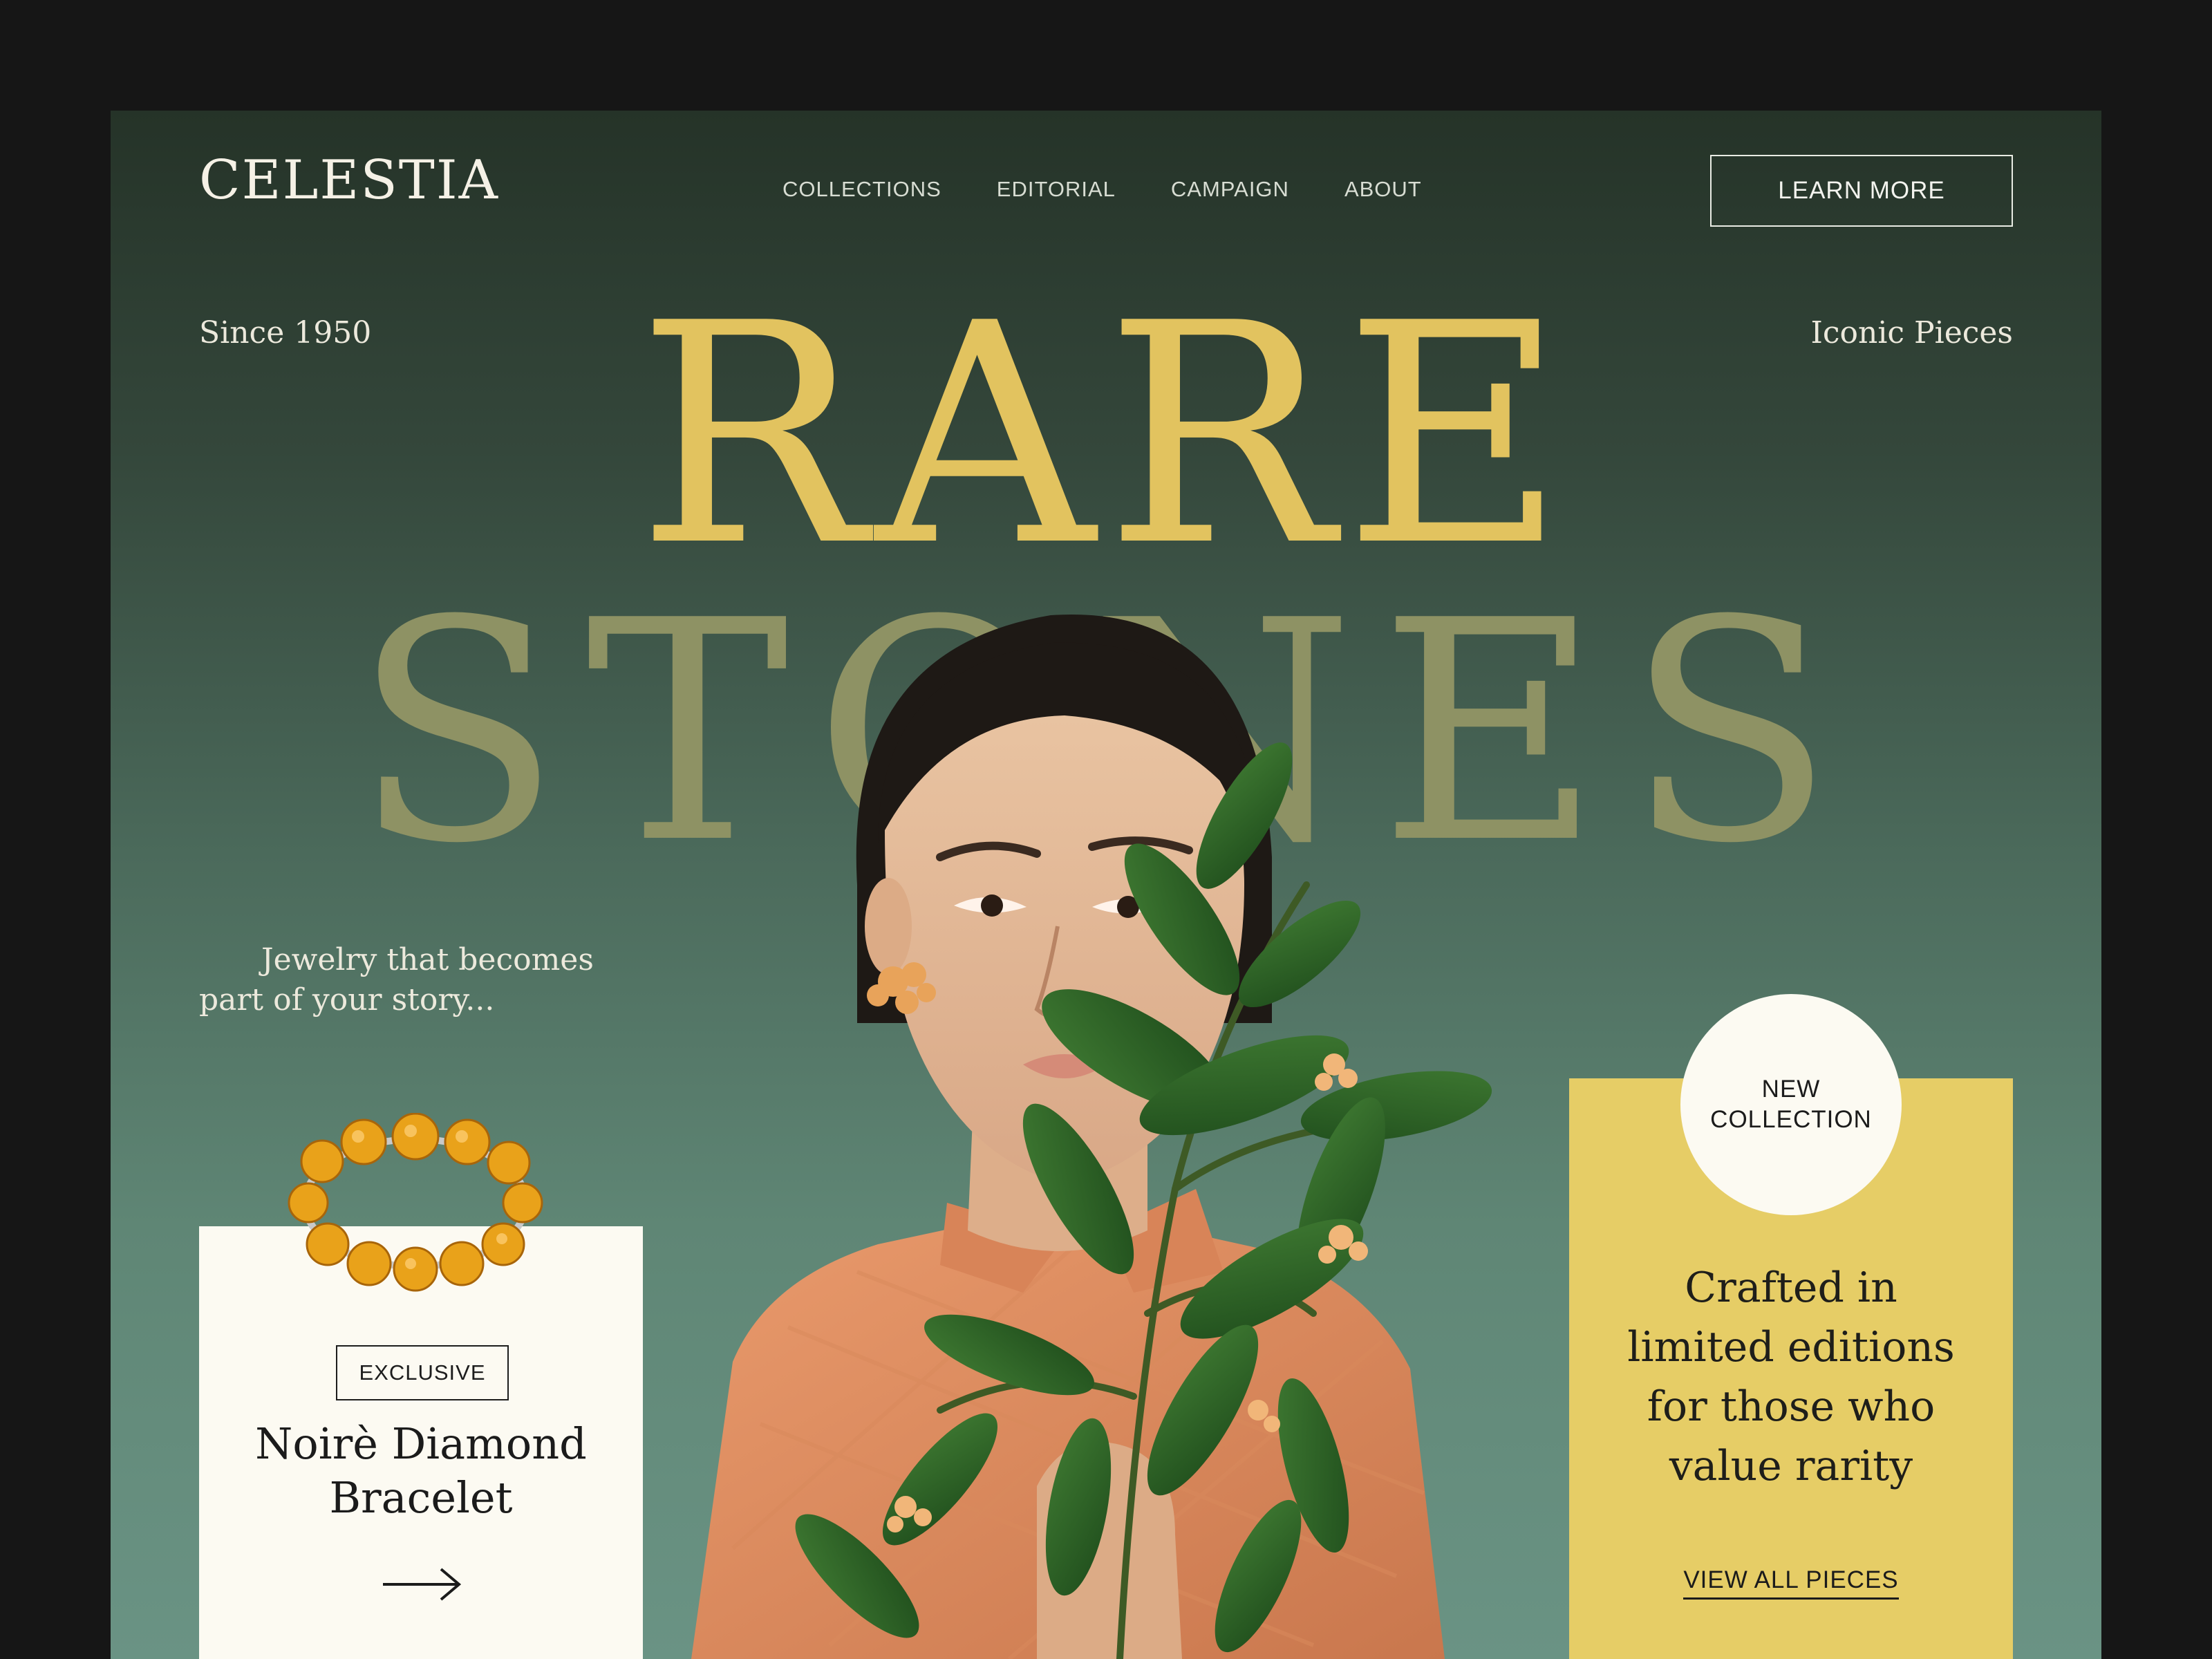 This screenshot has width=2212, height=1659. Describe the element at coordinates (349, 180) in the screenshot. I see `brand-logo: CELESTIA` at that location.